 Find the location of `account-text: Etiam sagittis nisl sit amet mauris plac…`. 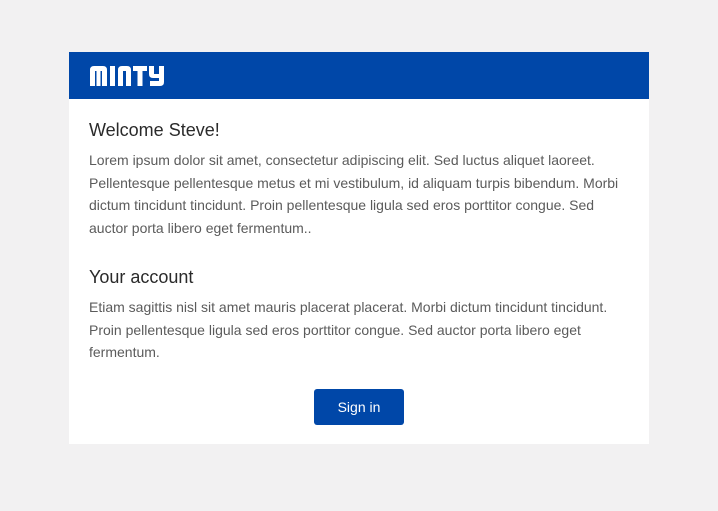

account-text: Etiam sagittis nisl sit amet mauris plac… is located at coordinates (348, 329).